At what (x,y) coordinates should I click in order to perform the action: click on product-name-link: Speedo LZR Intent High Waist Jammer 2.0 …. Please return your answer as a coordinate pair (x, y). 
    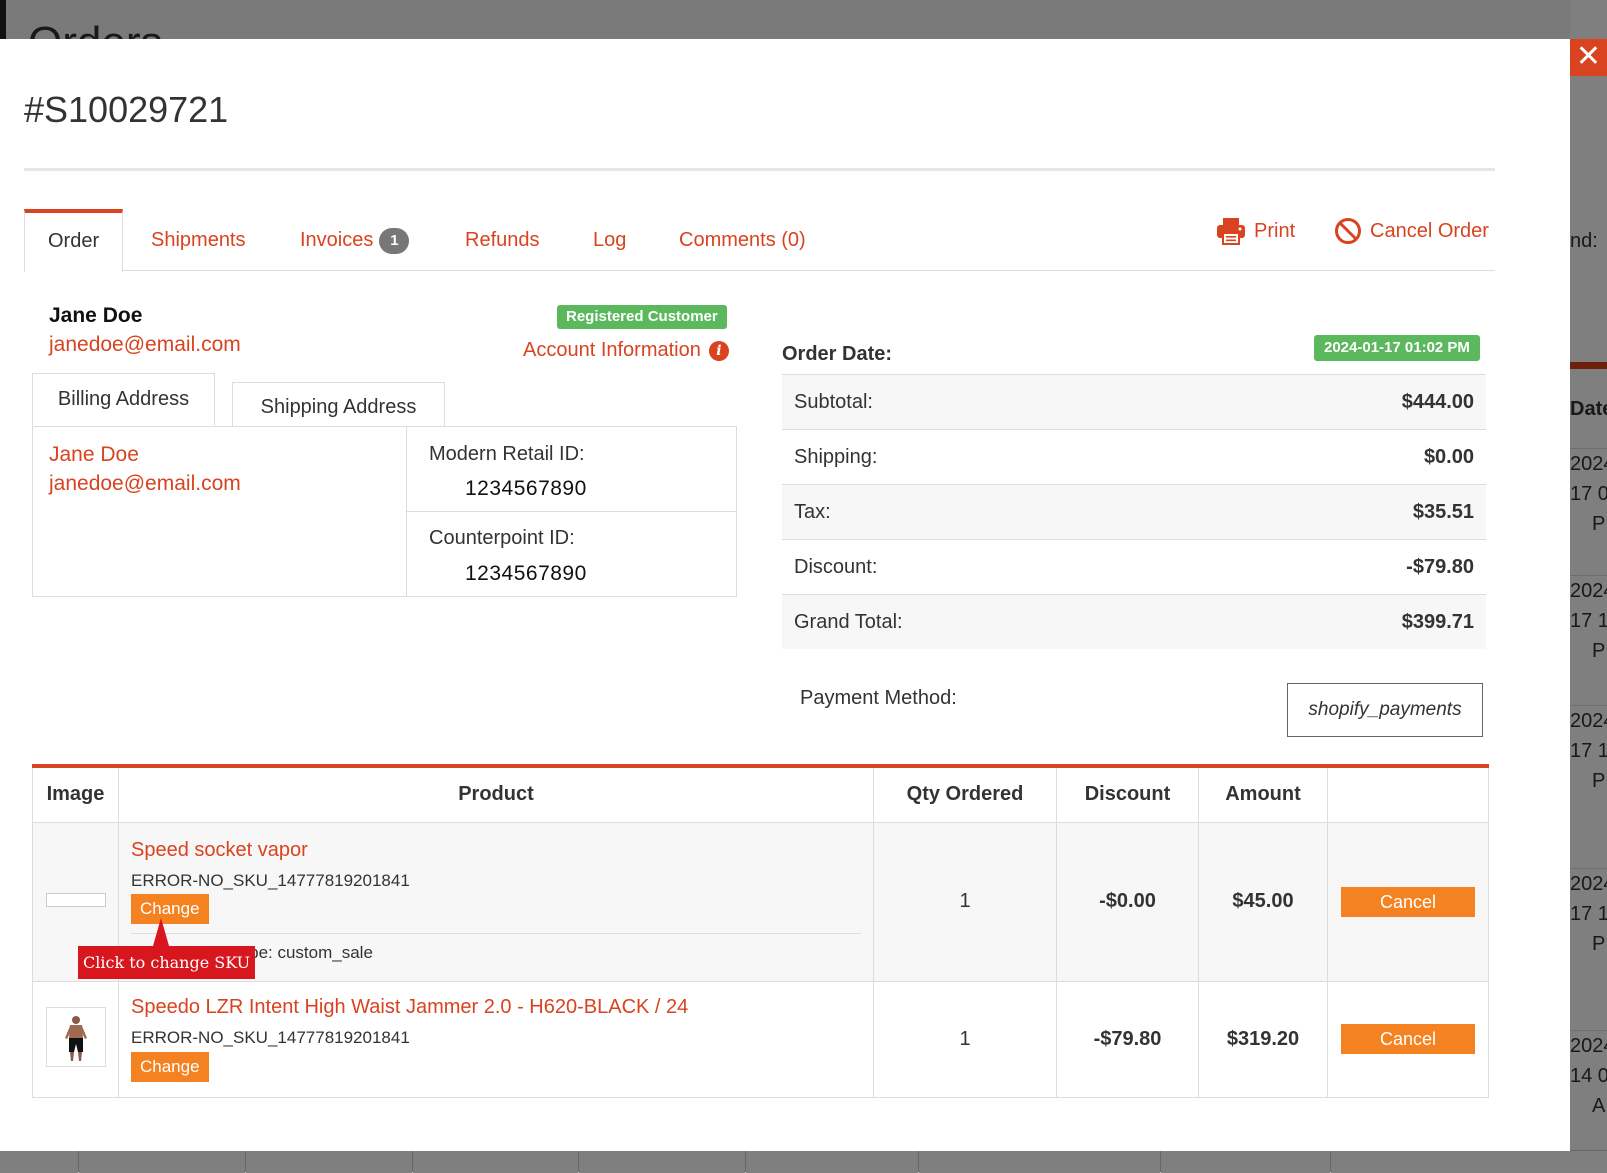
    Looking at the image, I should click on (409, 1007).